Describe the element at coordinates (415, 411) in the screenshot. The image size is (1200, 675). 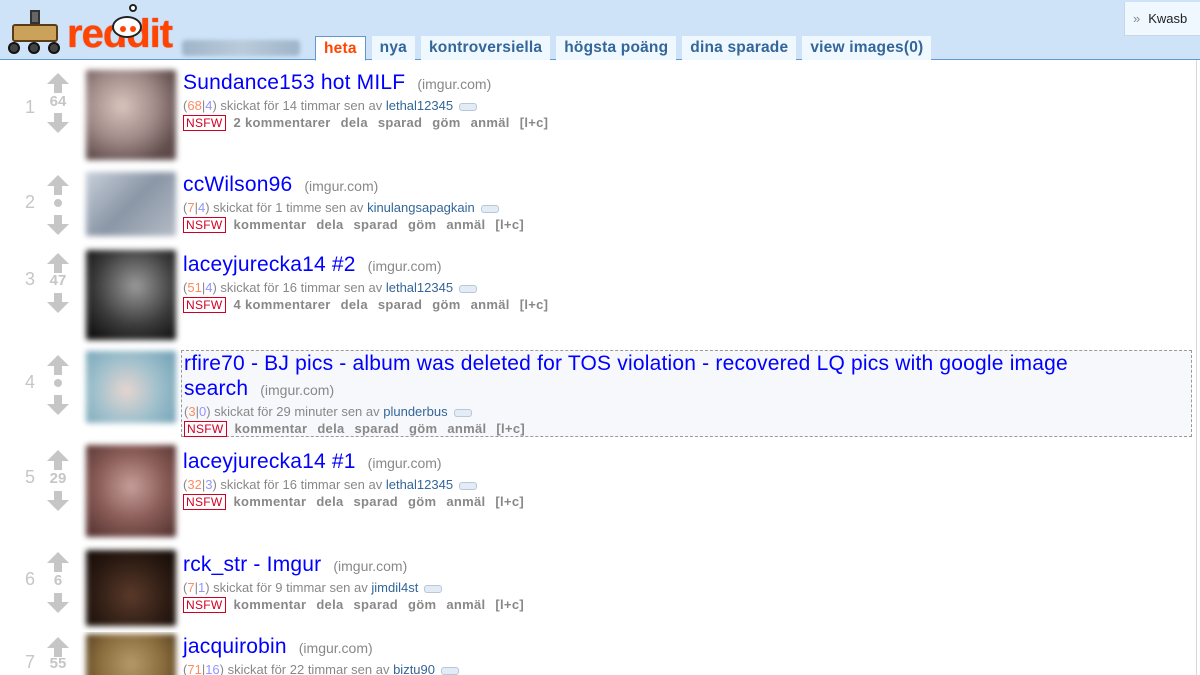
I see `author-link: plunderbus` at that location.